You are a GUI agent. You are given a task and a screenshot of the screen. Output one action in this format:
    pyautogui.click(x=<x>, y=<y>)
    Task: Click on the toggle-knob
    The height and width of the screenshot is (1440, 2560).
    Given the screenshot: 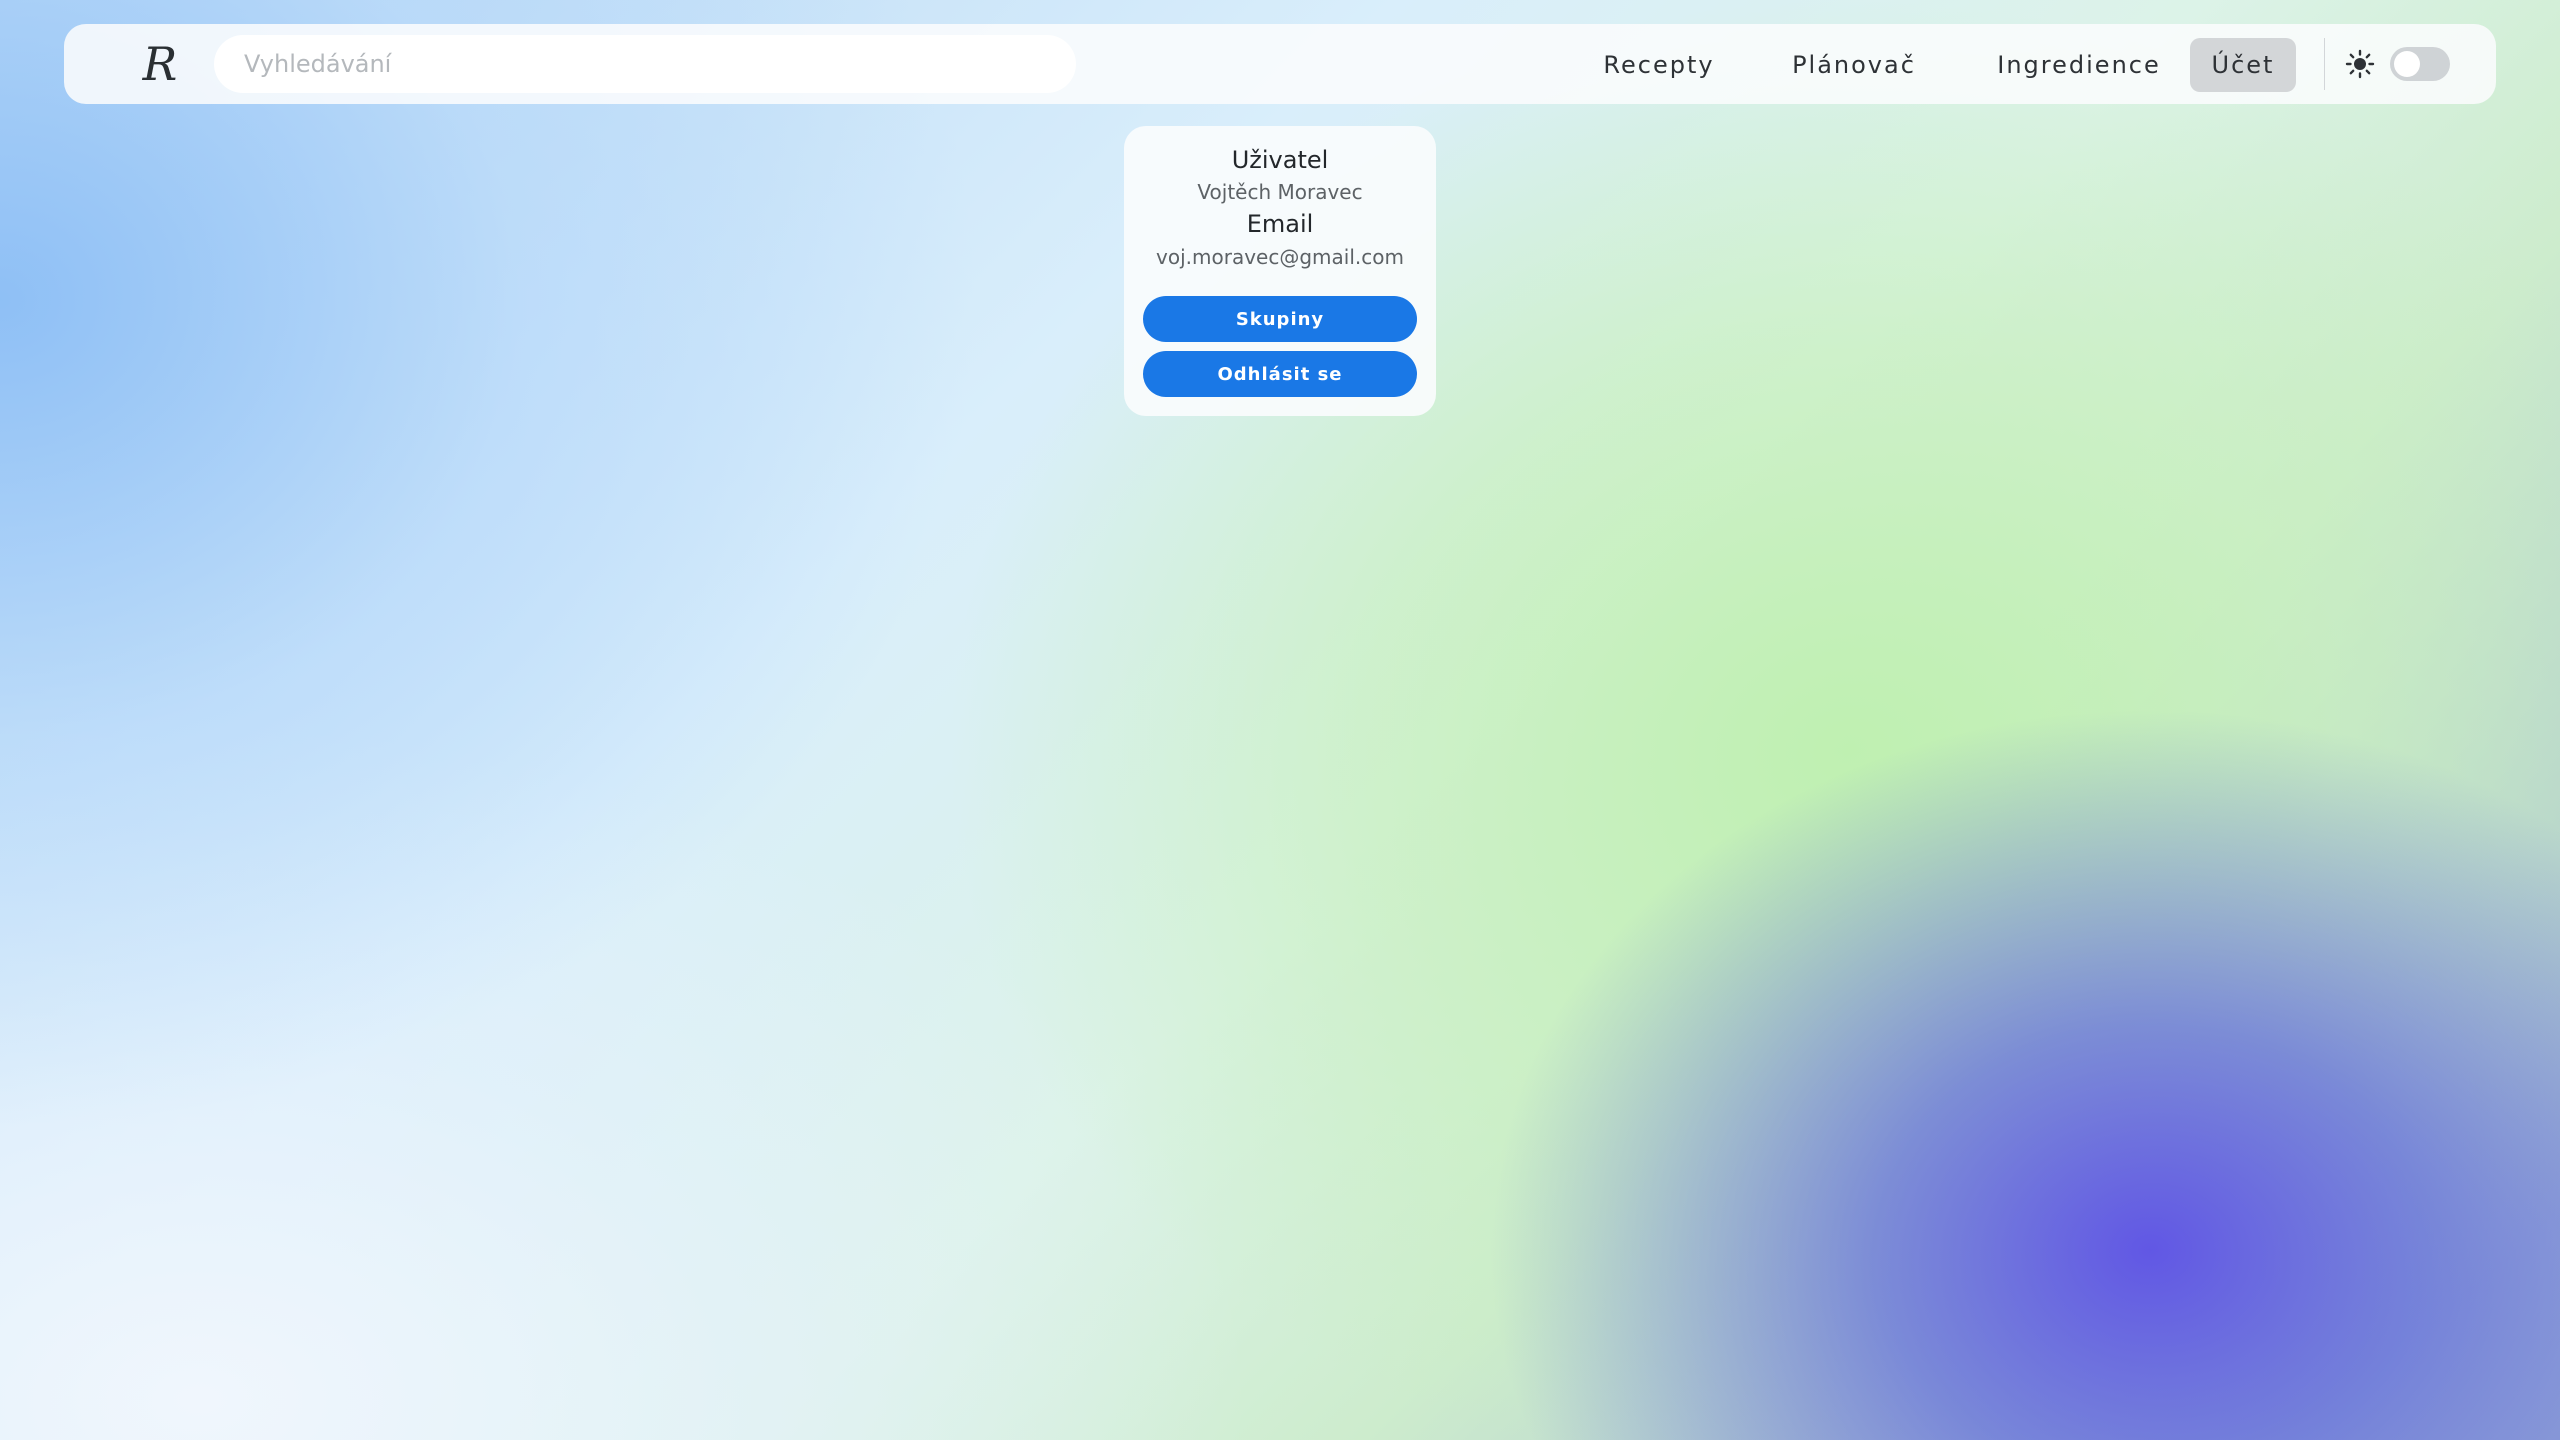 What is the action you would take?
    pyautogui.click(x=2407, y=64)
    